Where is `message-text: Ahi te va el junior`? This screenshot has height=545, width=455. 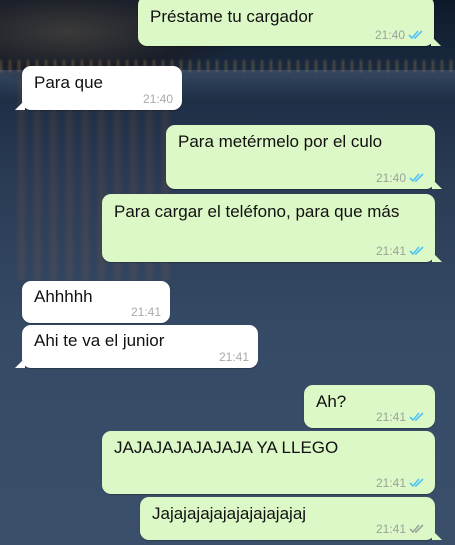 message-text: Ahi te va el junior is located at coordinates (99, 340).